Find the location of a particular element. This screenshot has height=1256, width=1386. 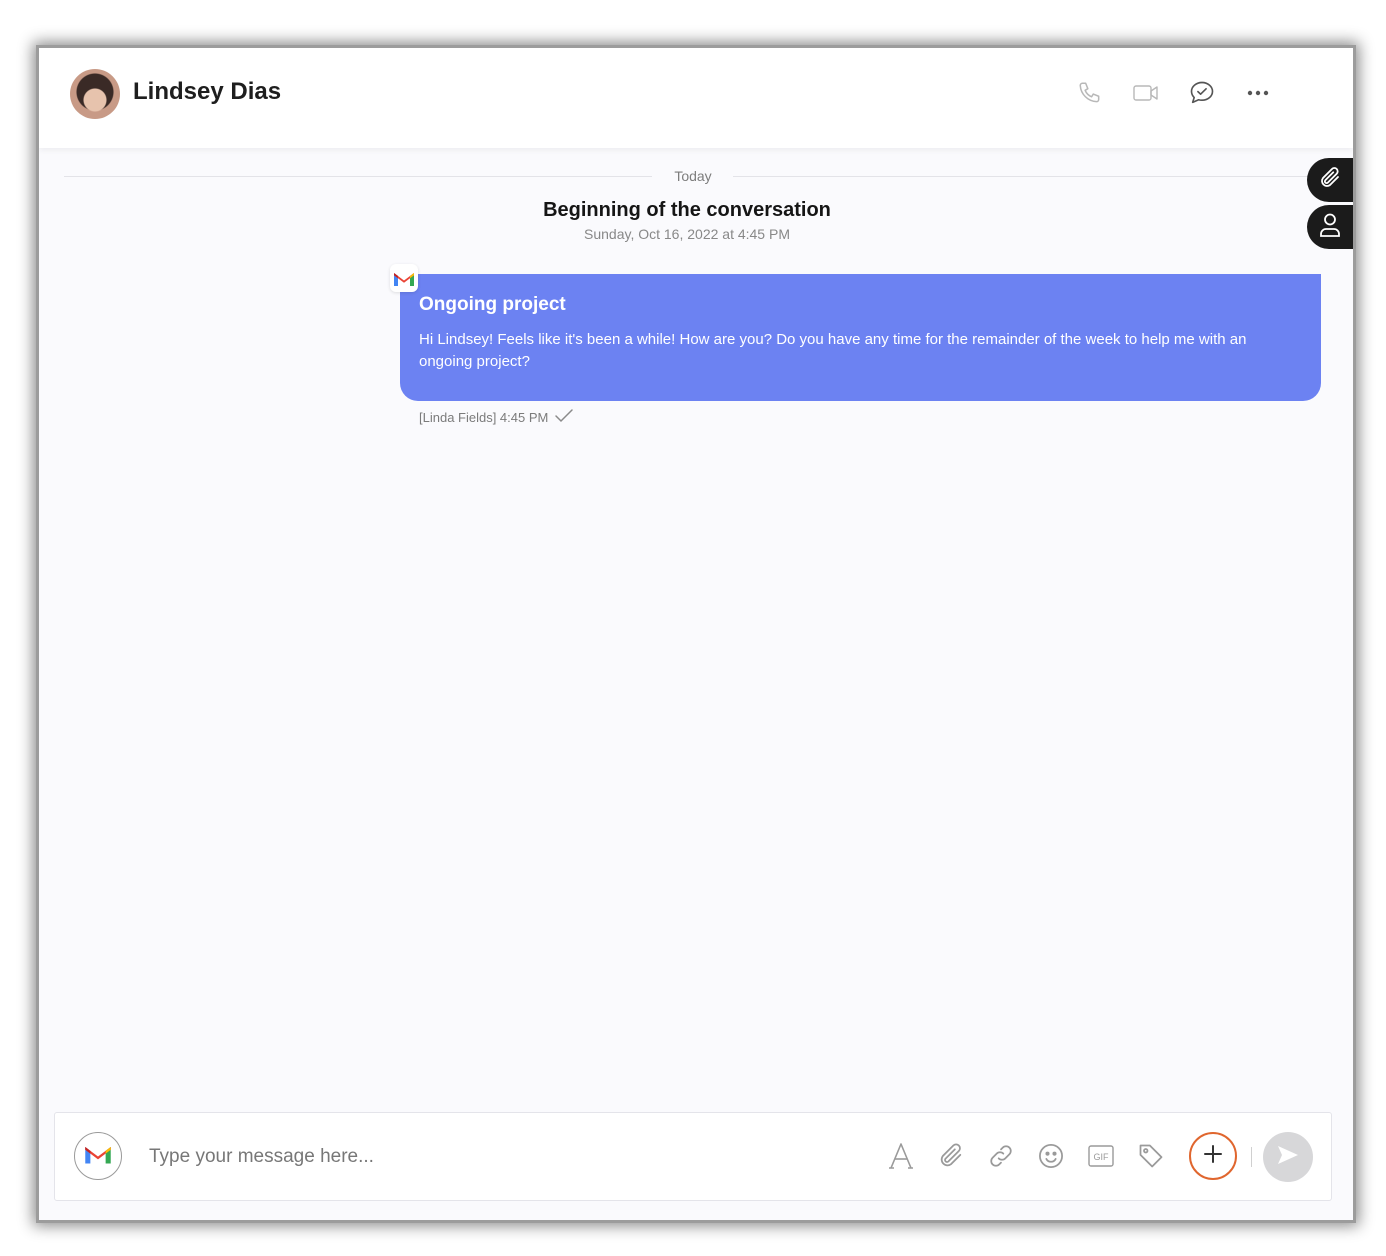

check-icon is located at coordinates (564, 417).